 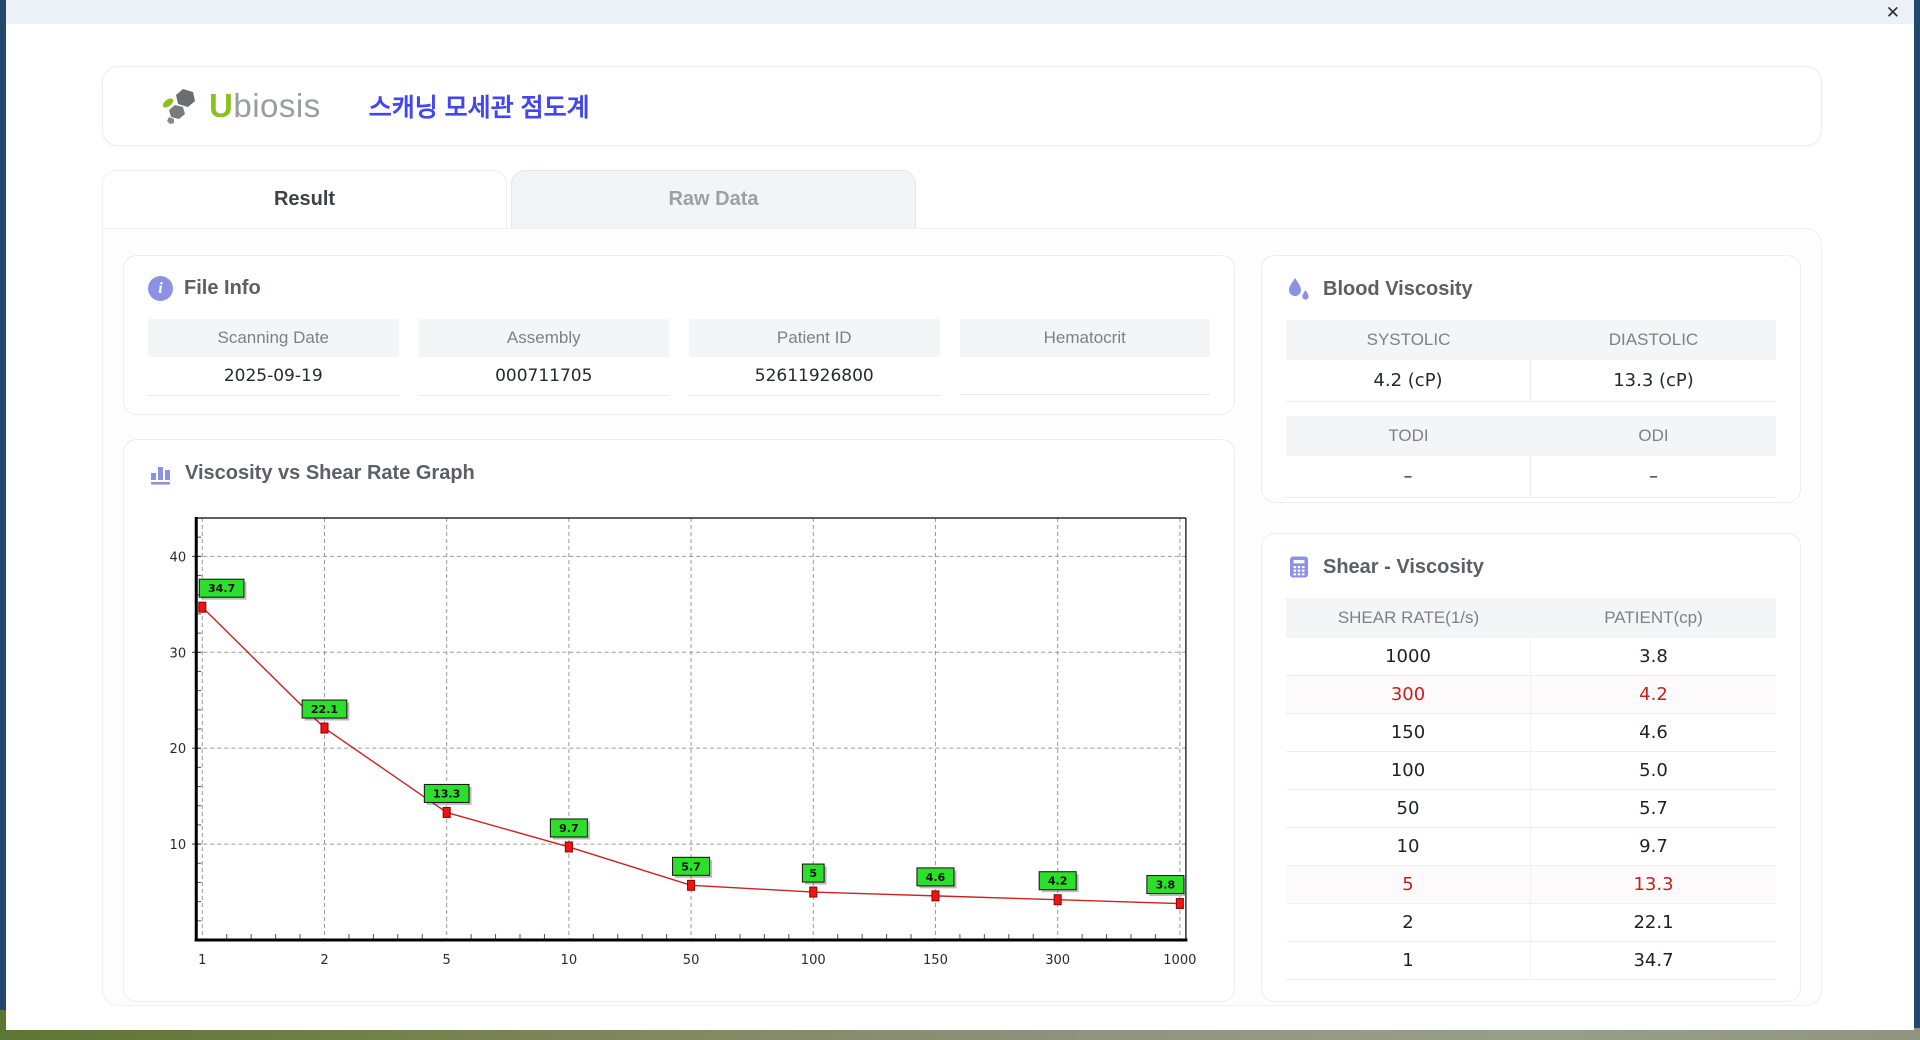 I want to click on patient-cell: 13.3, so click(x=1653, y=884).